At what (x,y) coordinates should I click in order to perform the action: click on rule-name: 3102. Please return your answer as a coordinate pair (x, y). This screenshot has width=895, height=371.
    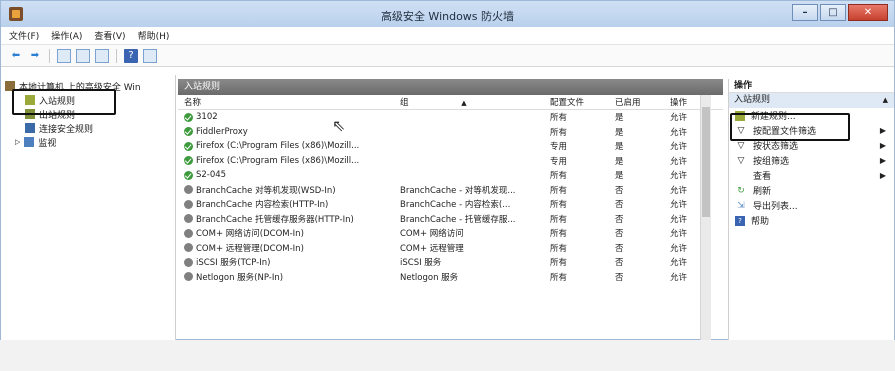
    Looking at the image, I should click on (207, 117).